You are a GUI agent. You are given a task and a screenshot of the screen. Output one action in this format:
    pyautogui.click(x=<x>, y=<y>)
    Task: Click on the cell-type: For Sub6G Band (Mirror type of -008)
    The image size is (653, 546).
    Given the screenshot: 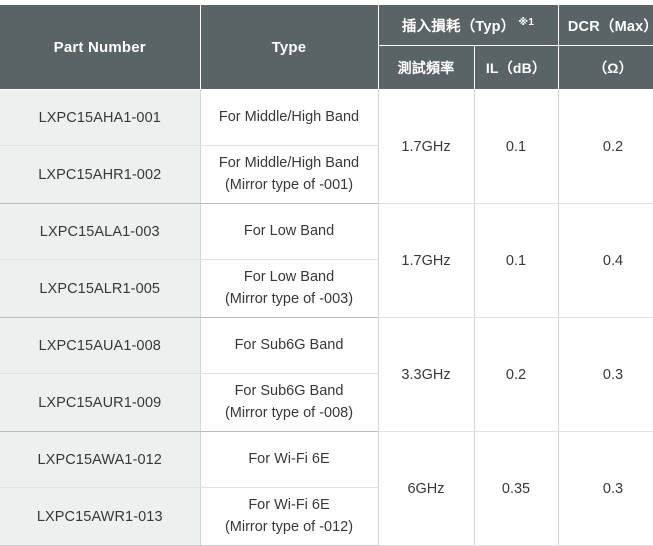 What is the action you would take?
    pyautogui.click(x=289, y=402)
    